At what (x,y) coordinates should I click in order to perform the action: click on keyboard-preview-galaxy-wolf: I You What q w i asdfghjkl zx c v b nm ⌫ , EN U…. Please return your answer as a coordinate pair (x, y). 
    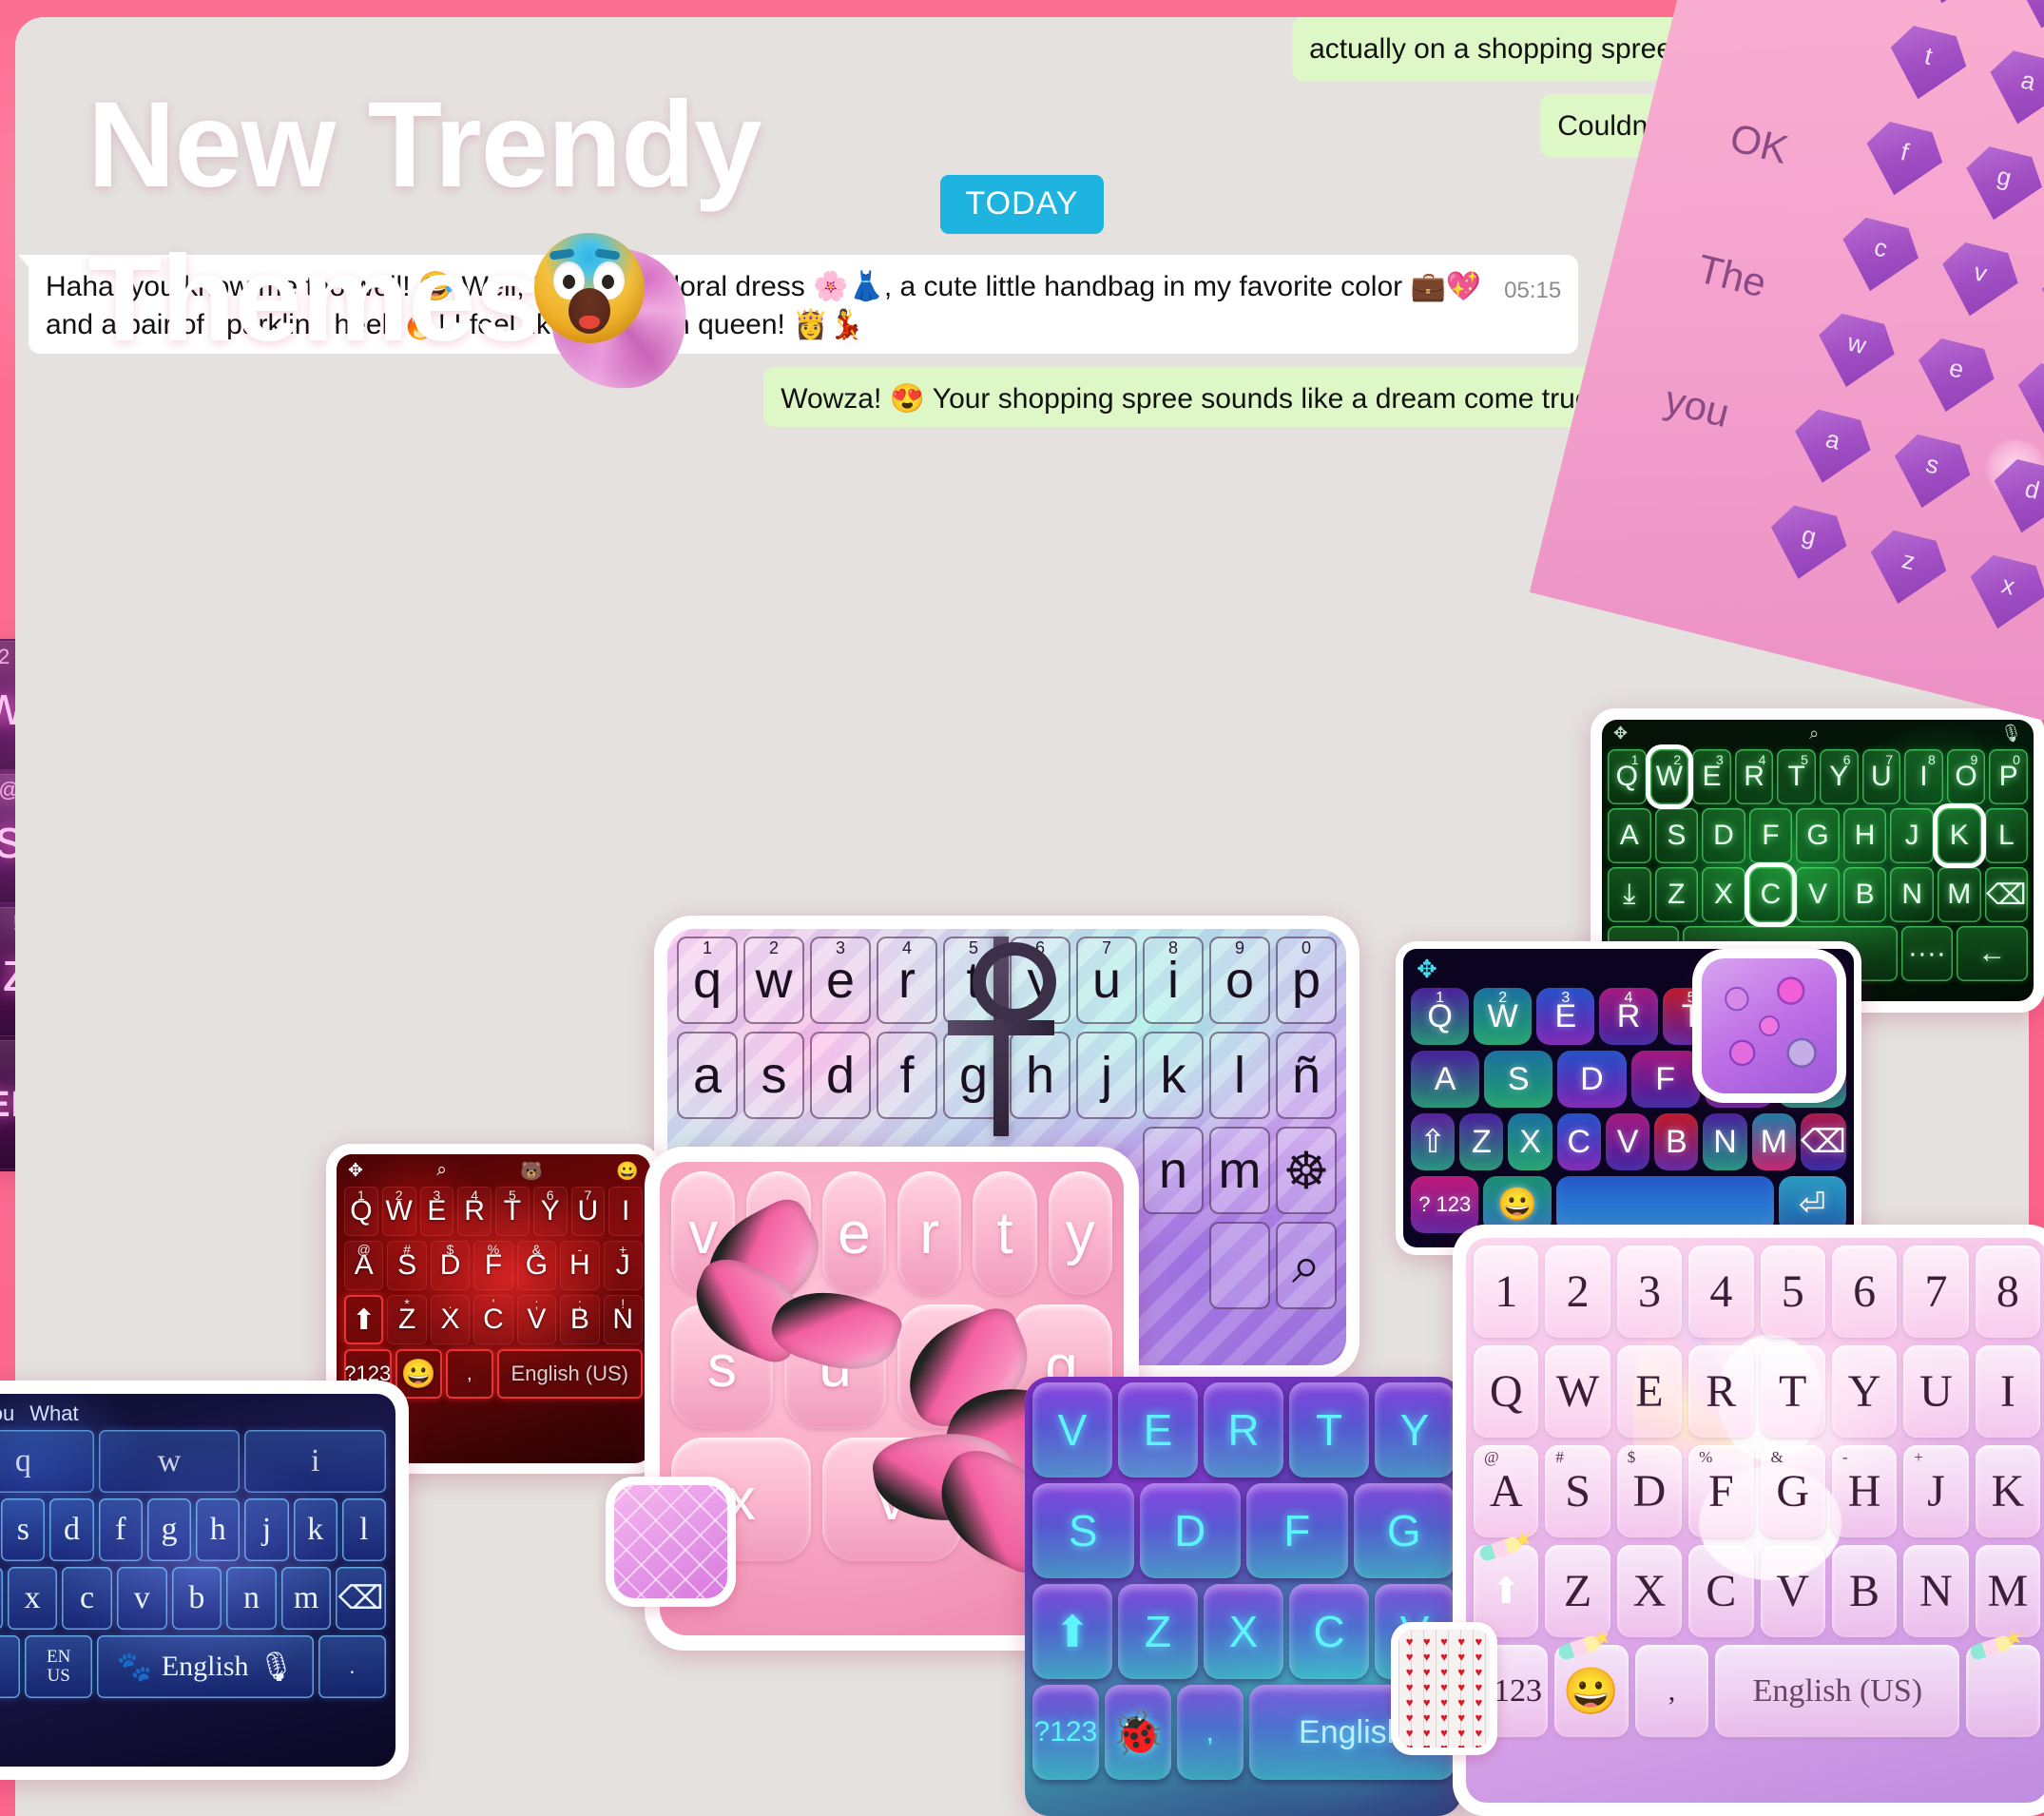
    Looking at the image, I should click on (204, 1580).